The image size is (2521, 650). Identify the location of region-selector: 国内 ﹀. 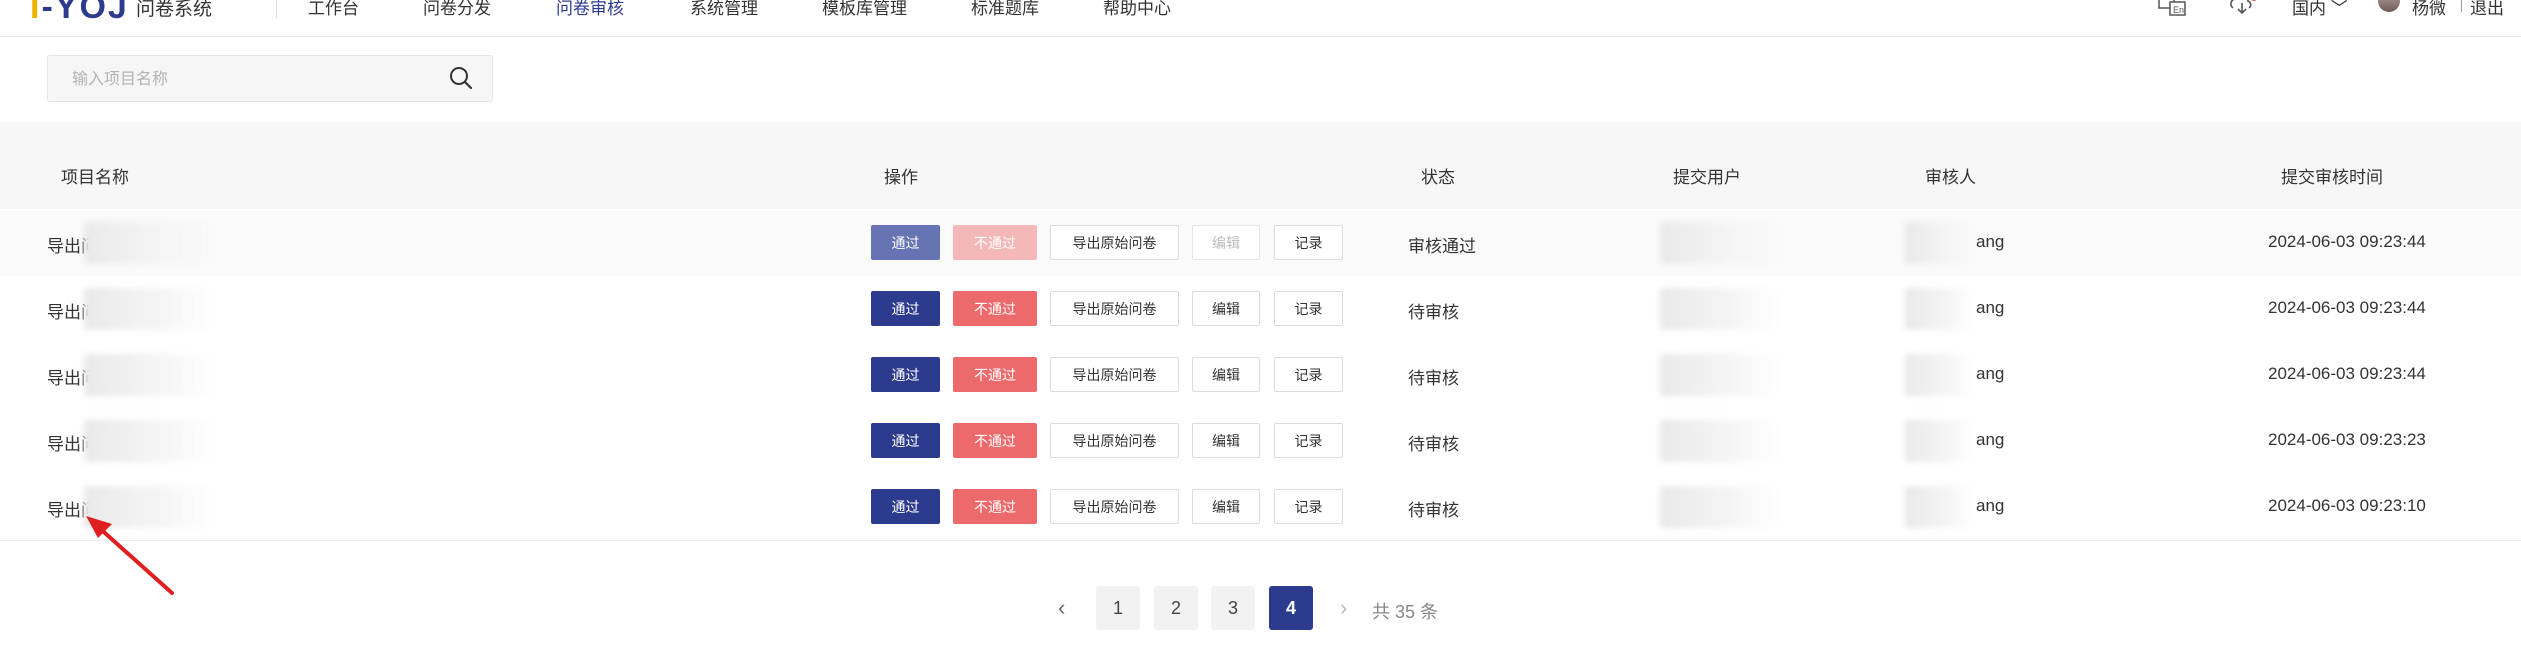
(2320, 9).